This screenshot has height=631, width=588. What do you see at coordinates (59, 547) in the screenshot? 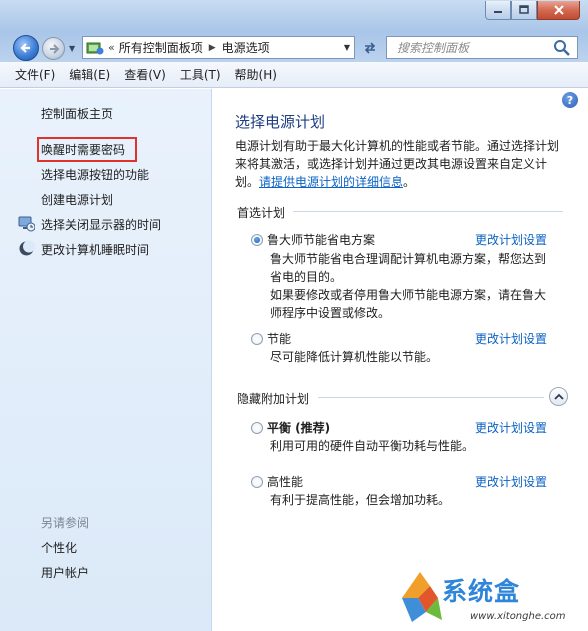
I see `personalization-link: 个性化` at bounding box center [59, 547].